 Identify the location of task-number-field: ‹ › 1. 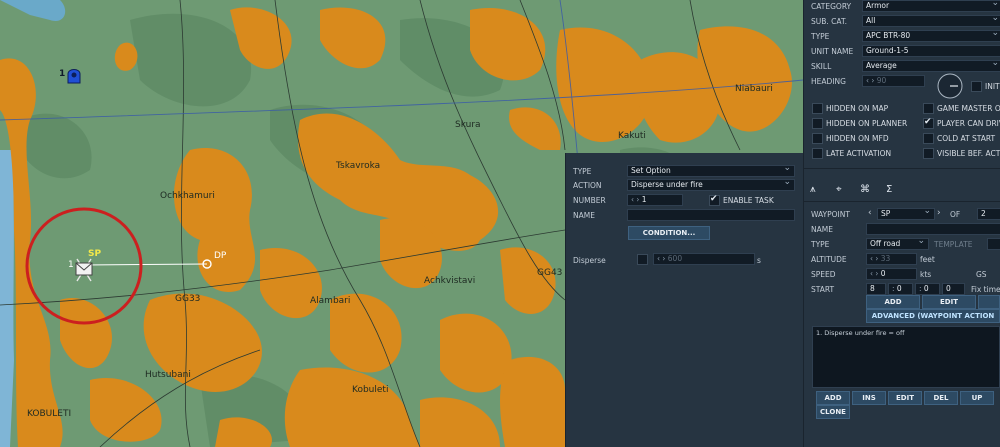
(655, 200).